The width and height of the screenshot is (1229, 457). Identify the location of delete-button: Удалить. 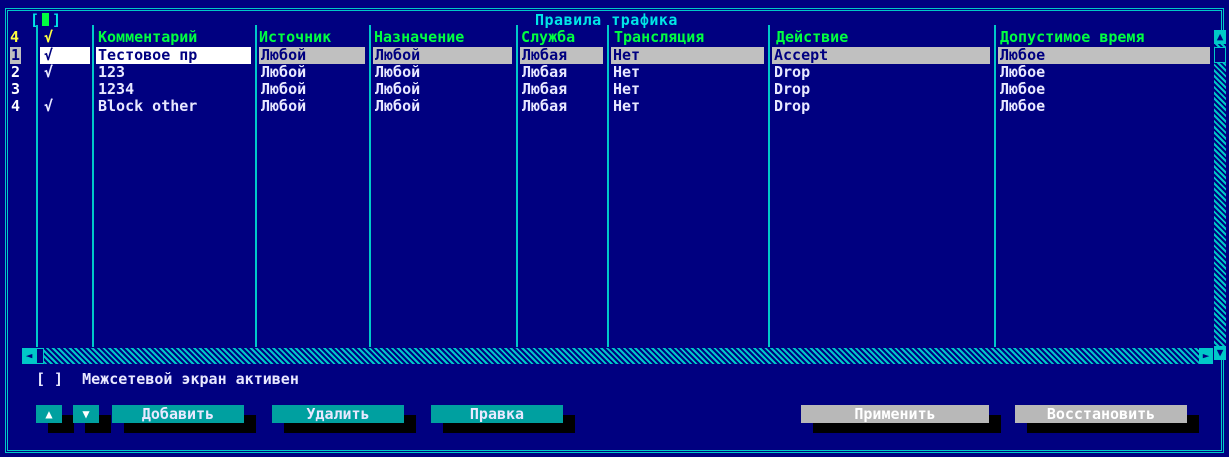
(338, 414).